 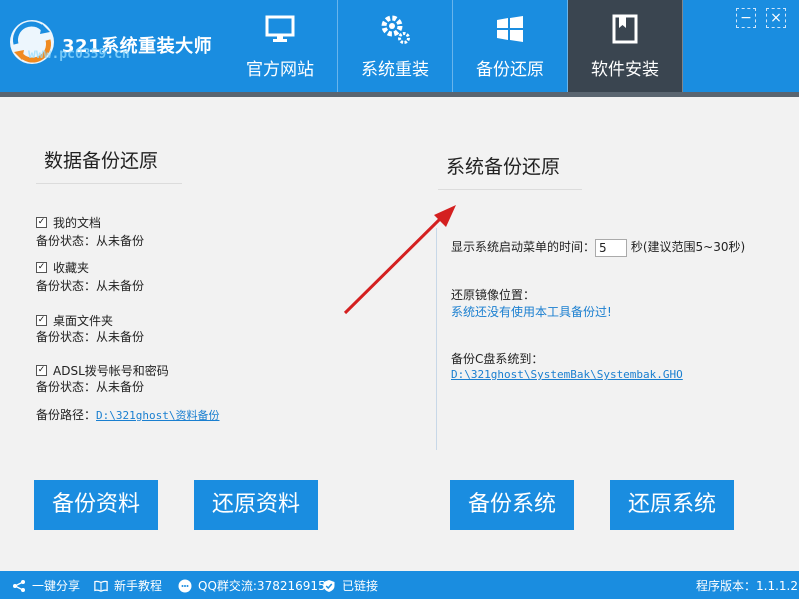 I want to click on connection-label: 已链接, so click(x=360, y=586).